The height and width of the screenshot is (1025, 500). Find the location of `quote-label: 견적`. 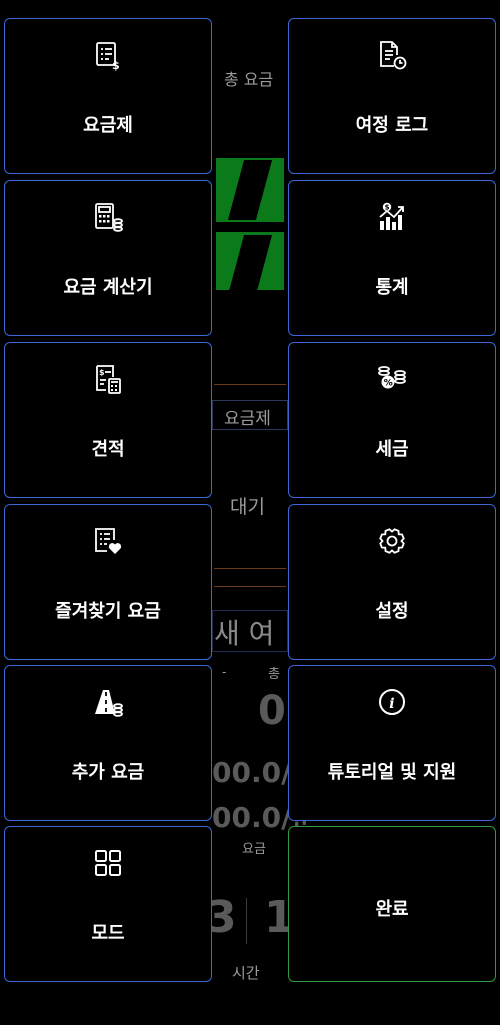

quote-label: 견적 is located at coordinates (108, 449).